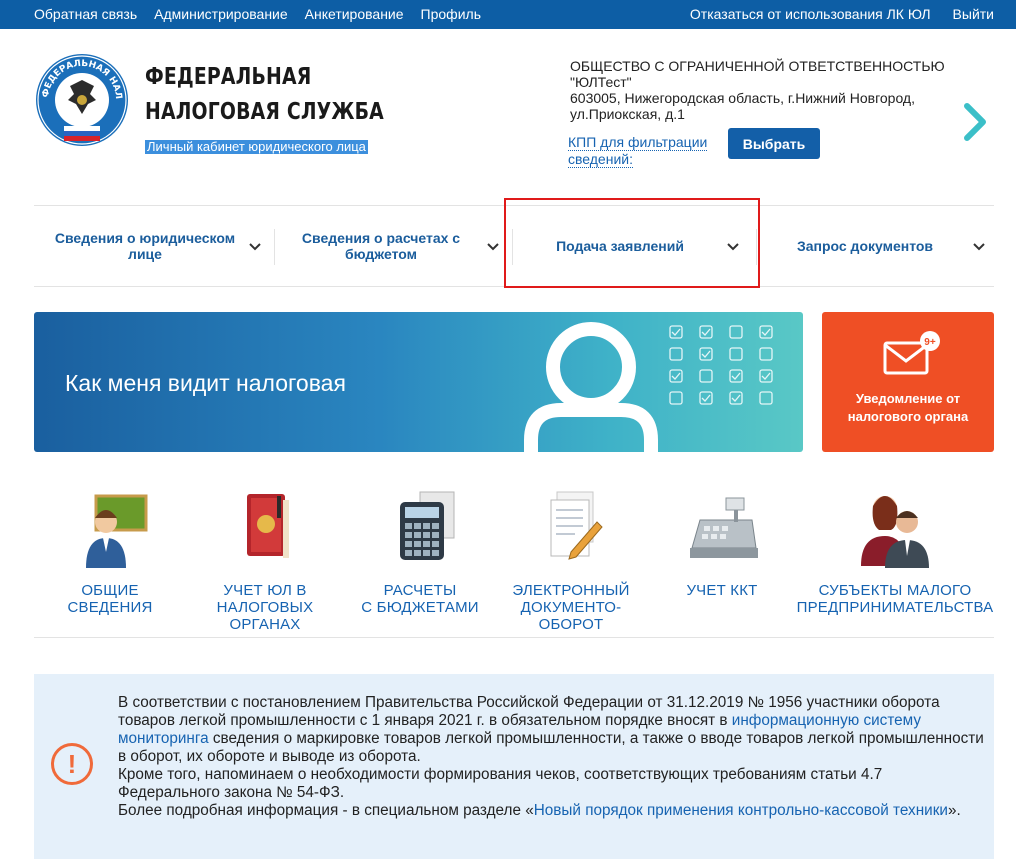 Image resolution: width=1016 pixels, height=867 pixels. What do you see at coordinates (205, 383) in the screenshot?
I see `banner-title: Как меня видит налоговая` at bounding box center [205, 383].